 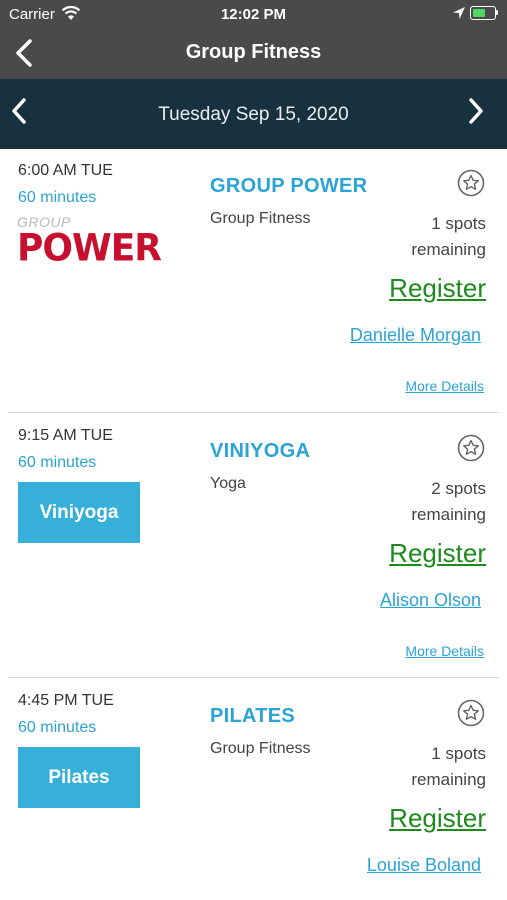 What do you see at coordinates (483, 13) in the screenshot?
I see `battery-icon` at bounding box center [483, 13].